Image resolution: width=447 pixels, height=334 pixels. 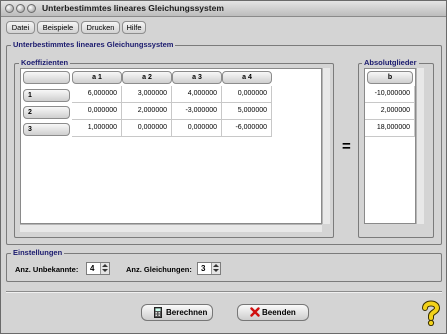 What do you see at coordinates (159, 269) in the screenshot?
I see `equations-label: Anz. Gleichungen:` at bounding box center [159, 269].